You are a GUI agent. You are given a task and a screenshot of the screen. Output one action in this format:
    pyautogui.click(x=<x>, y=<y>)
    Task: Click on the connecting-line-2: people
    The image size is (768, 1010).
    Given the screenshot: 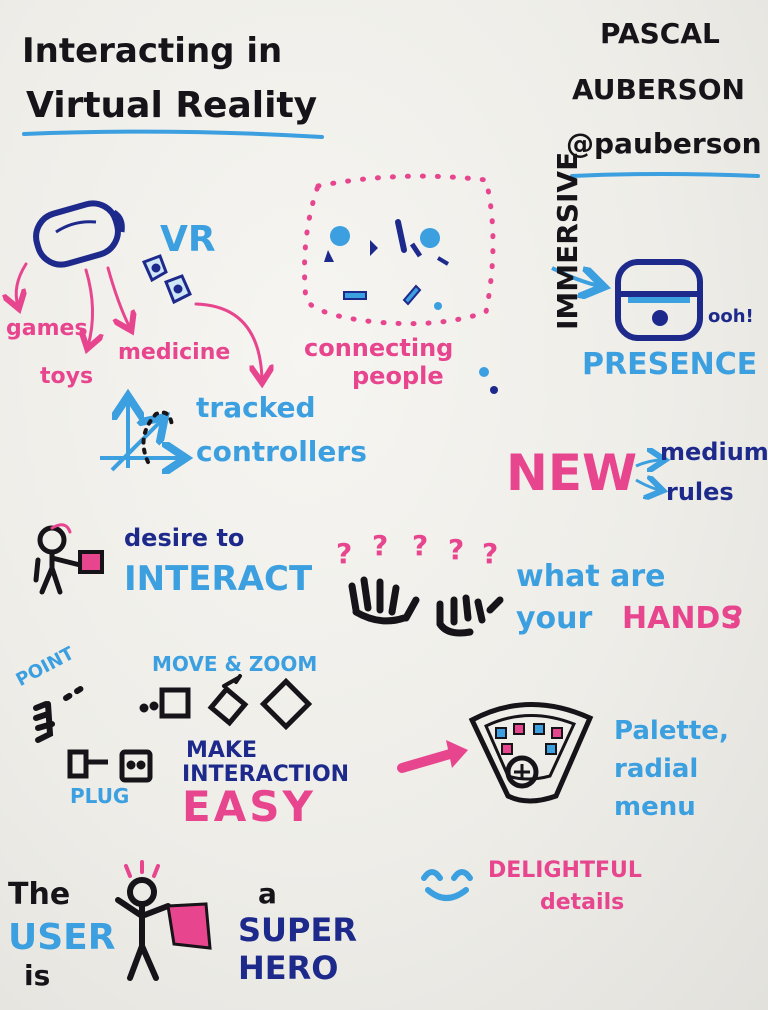 What is the action you would take?
    pyautogui.click(x=398, y=376)
    